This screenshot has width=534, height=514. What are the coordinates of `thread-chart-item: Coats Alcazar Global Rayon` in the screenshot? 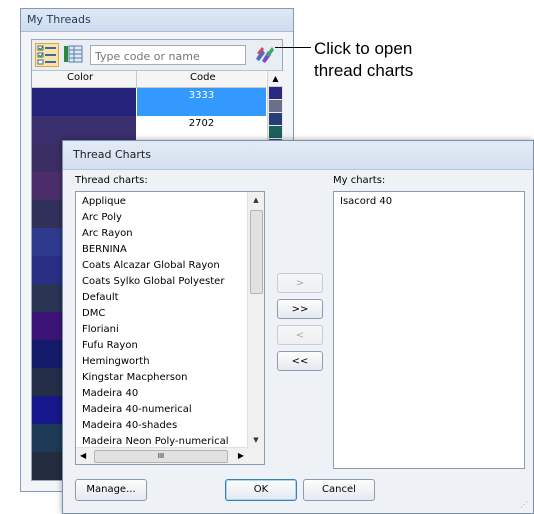 It's located at (170, 266).